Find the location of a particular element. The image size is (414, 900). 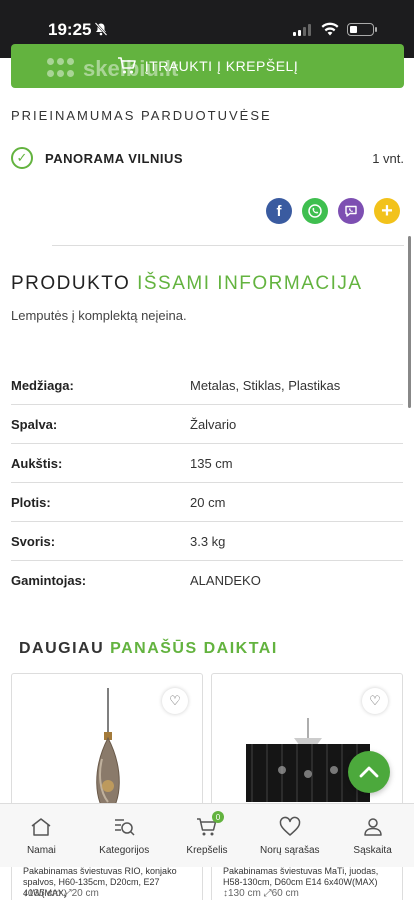

tab-cart: 0 Krepšelis is located at coordinates (207, 835).